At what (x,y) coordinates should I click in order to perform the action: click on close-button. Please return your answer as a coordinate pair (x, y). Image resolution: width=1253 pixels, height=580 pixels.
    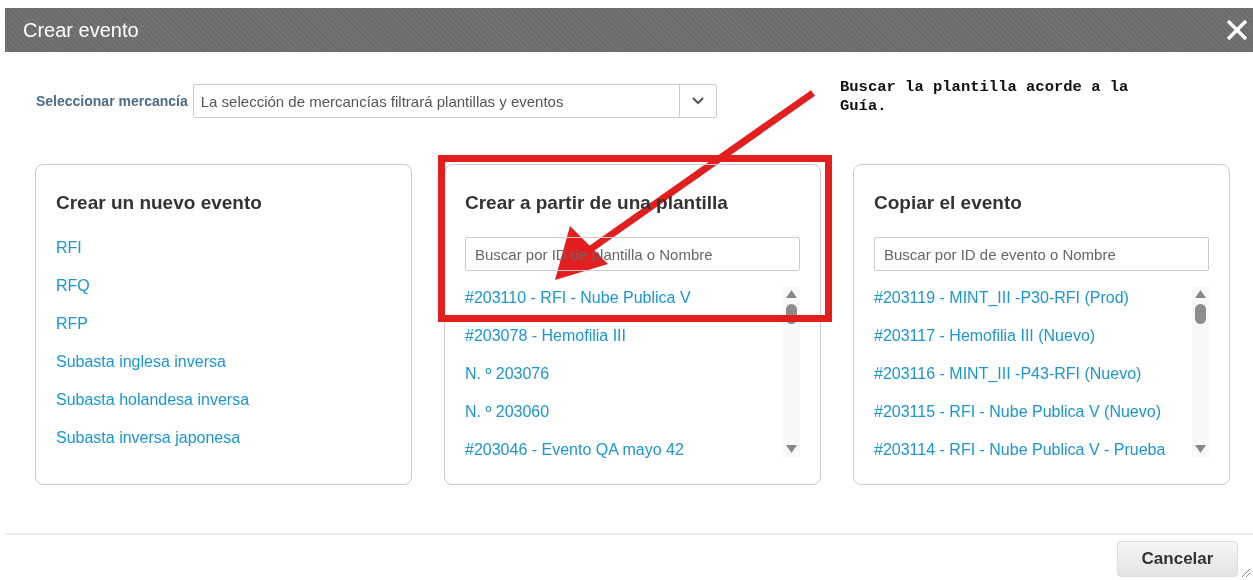
    Looking at the image, I should click on (1237, 30).